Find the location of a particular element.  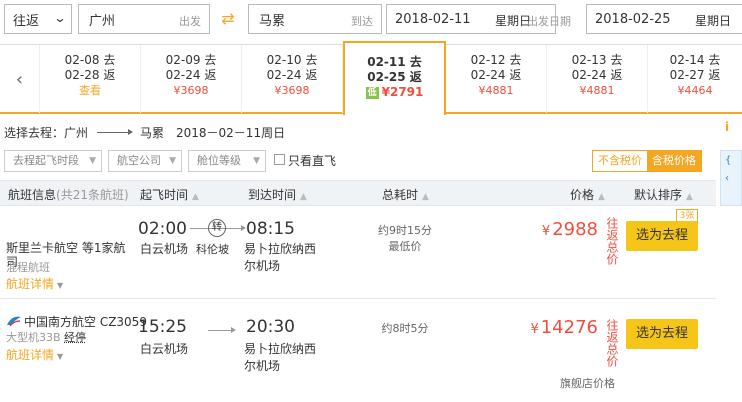

cabin-filter: 舱位等级 ▼ is located at coordinates (227, 161).